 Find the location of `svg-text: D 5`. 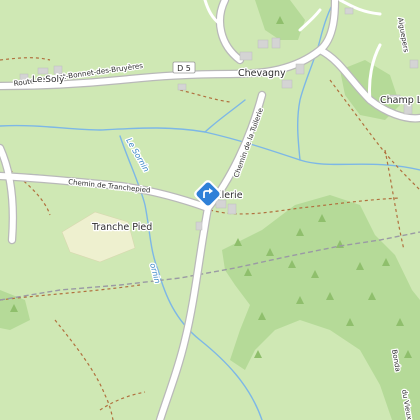

svg-text: D 5 is located at coordinates (184, 68).